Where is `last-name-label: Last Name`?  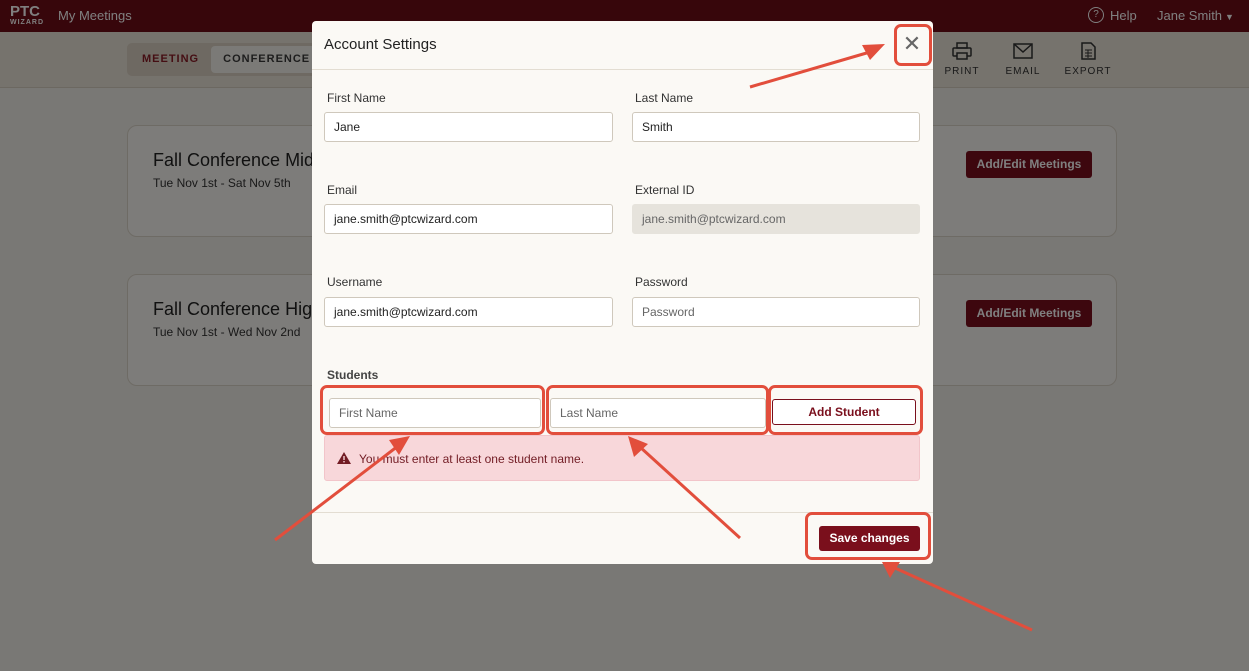 last-name-label: Last Name is located at coordinates (664, 98).